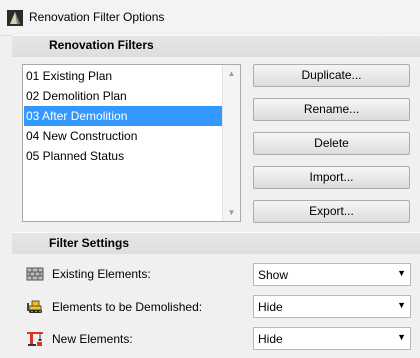  I want to click on existing-elements-value: Show, so click(273, 275).